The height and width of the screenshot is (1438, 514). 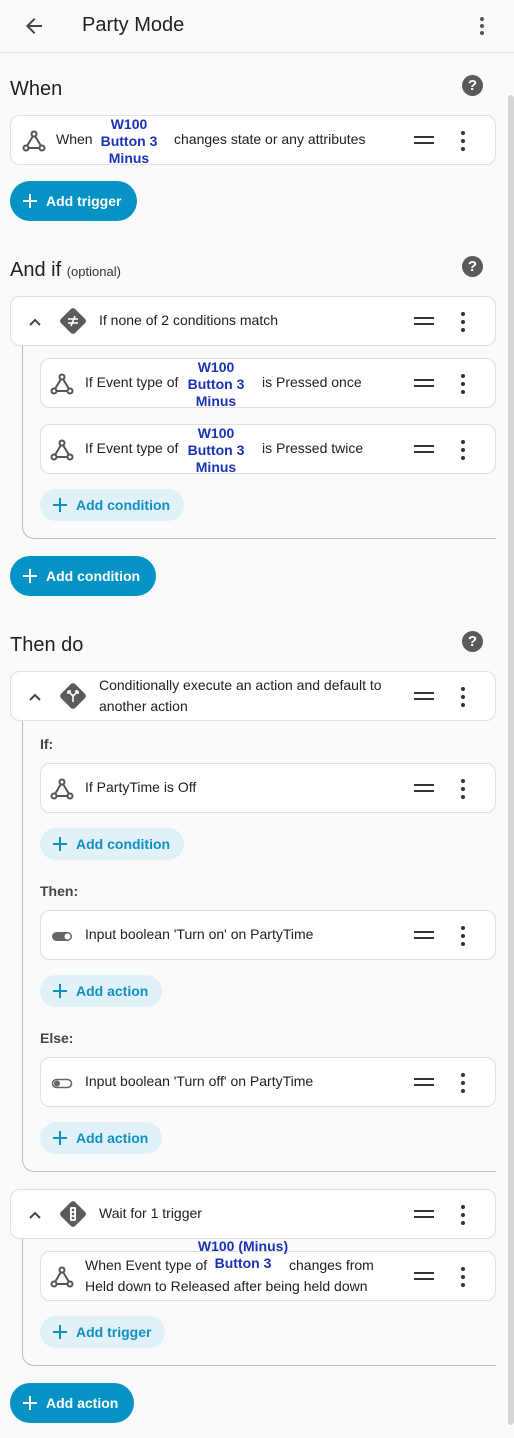 I want to click on action-card: Input boolean 'Turn off' on PartyTime, so click(x=268, y=1082).